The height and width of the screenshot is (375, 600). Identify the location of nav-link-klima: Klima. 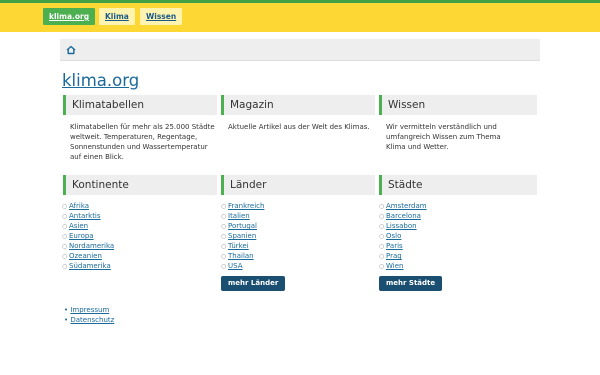
(117, 16).